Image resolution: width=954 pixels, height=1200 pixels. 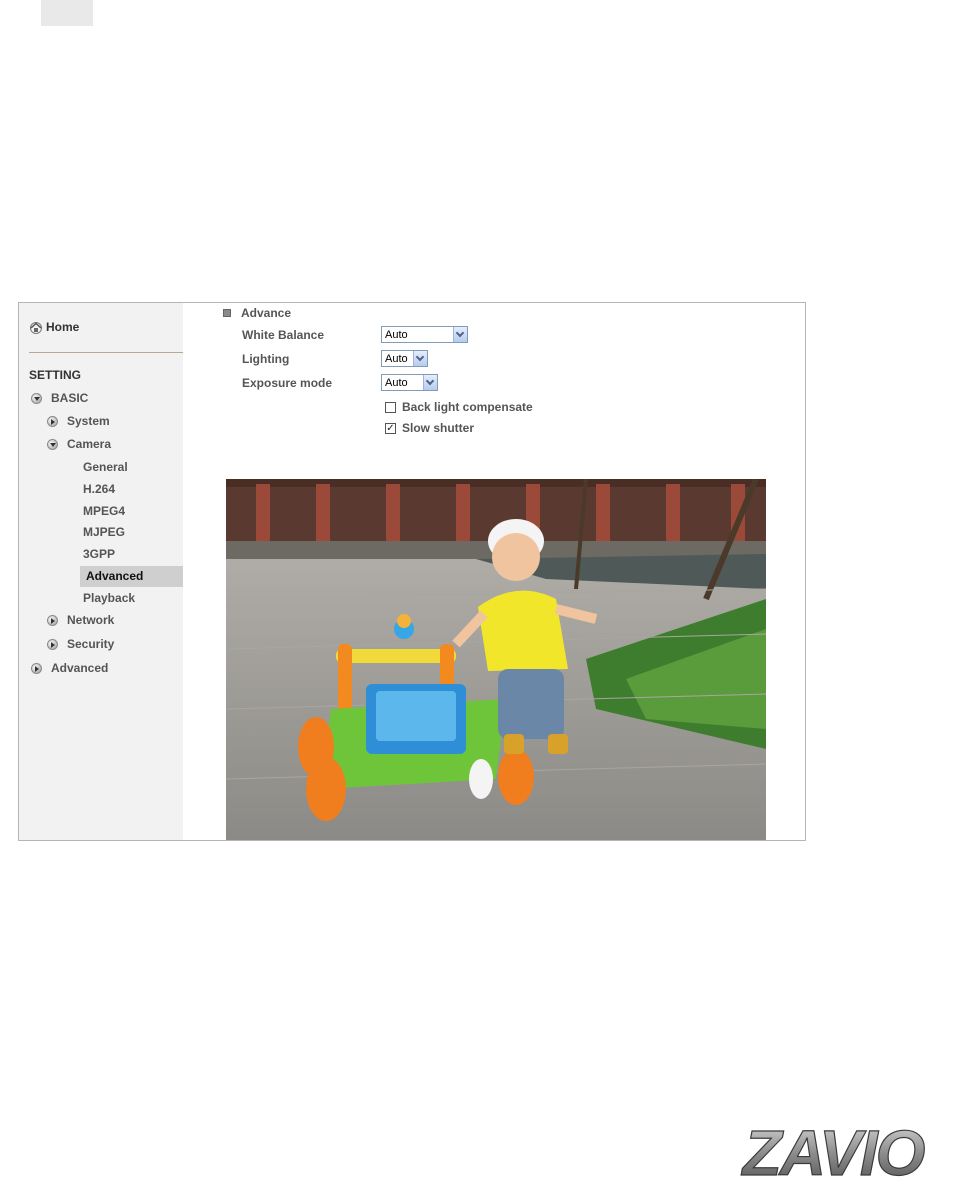 What do you see at coordinates (104, 532) in the screenshot?
I see `sidebar-item-mjpeg: MJPEG` at bounding box center [104, 532].